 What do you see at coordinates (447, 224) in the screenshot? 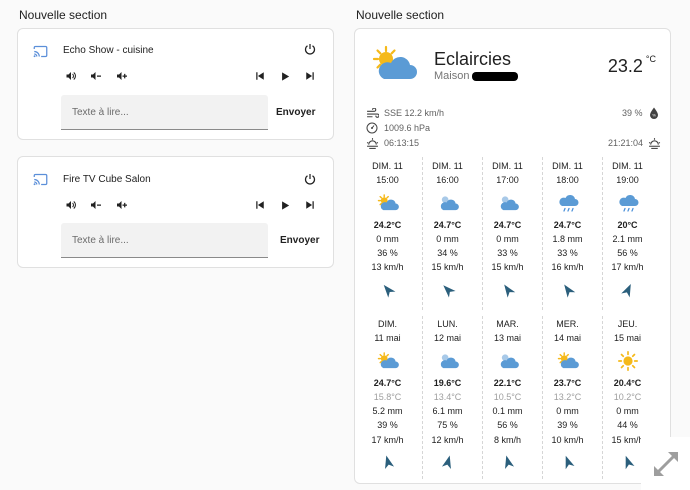
I see `forecast-temperature: 24.7°C` at bounding box center [447, 224].